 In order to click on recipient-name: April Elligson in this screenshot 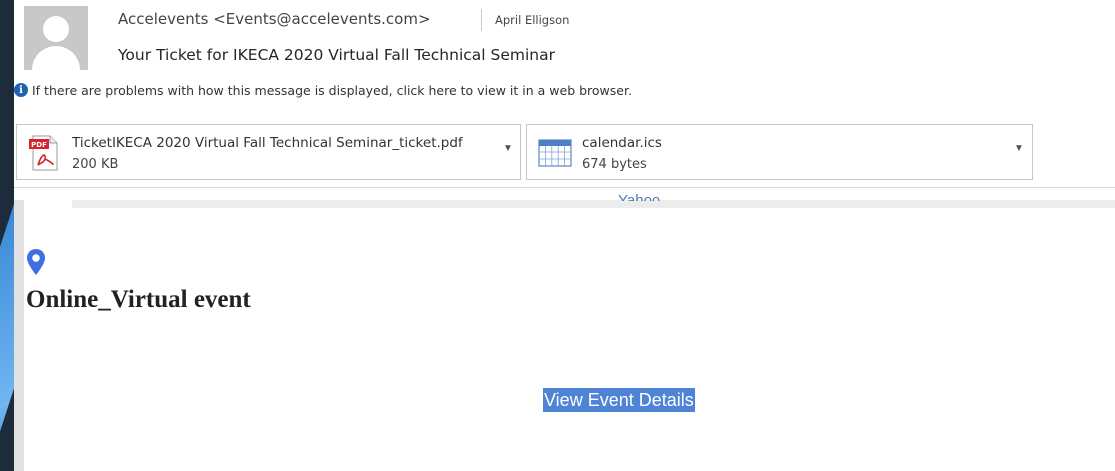, I will do `click(532, 20)`.